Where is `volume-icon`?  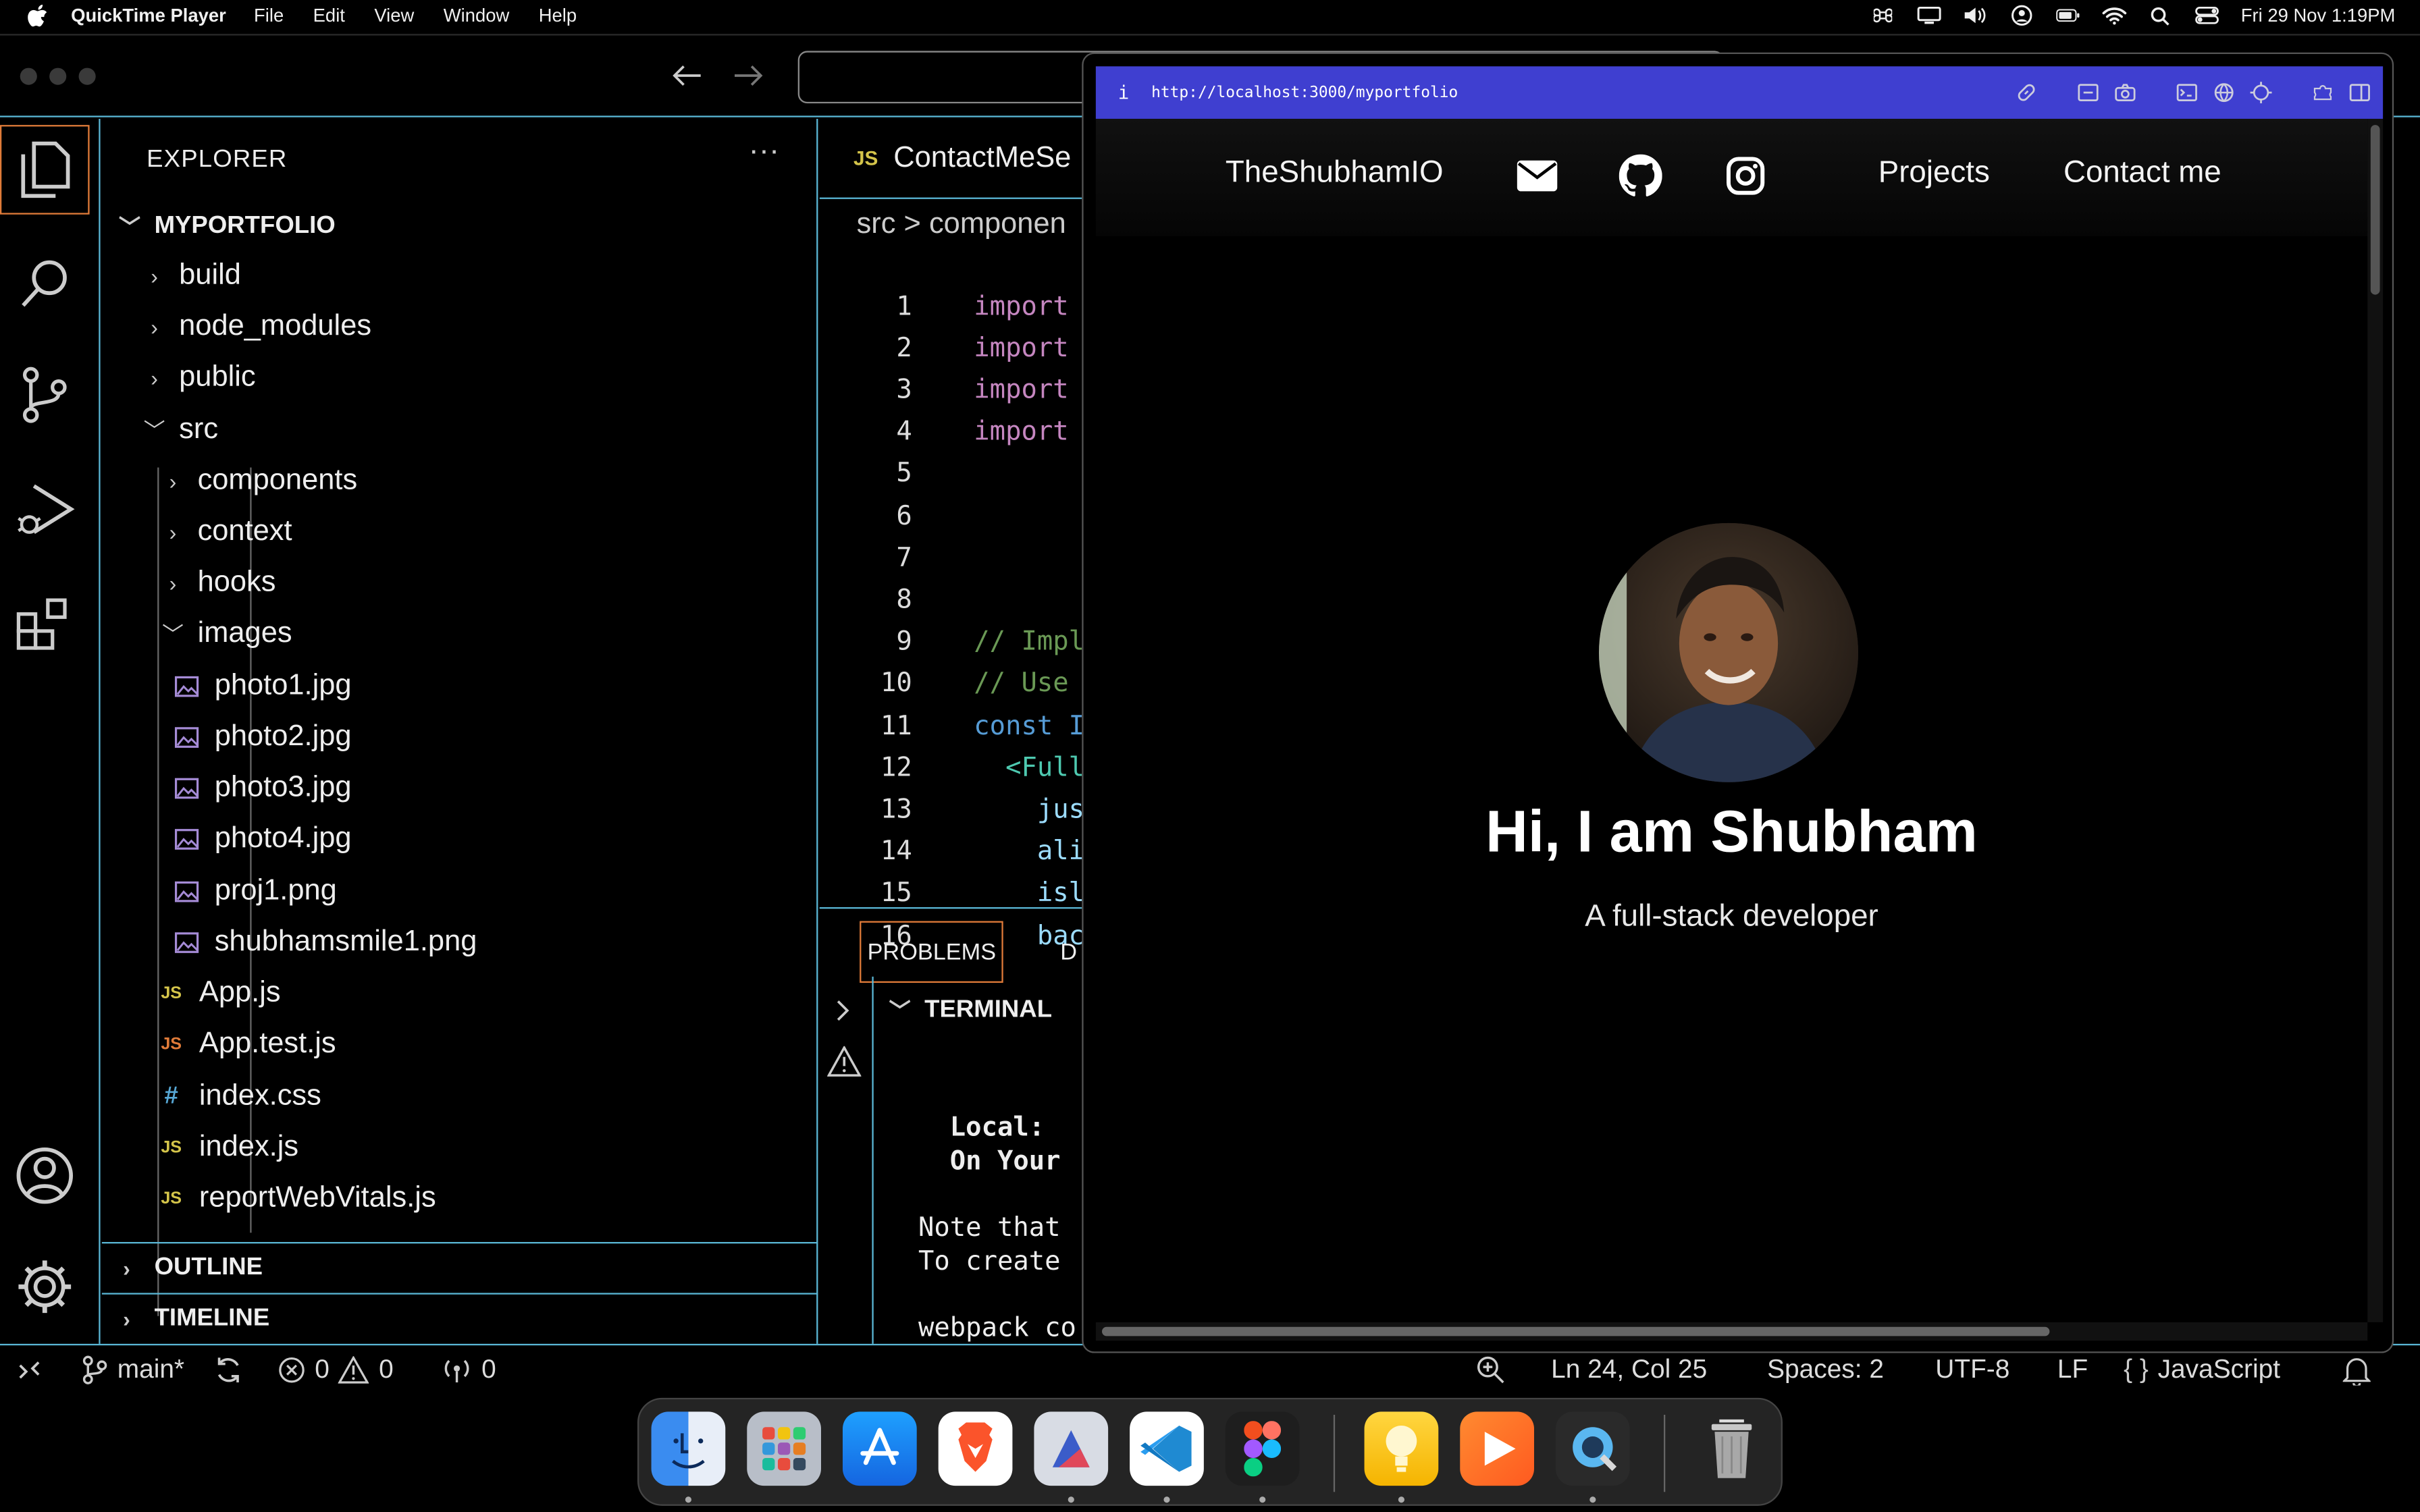 volume-icon is located at coordinates (1975, 15).